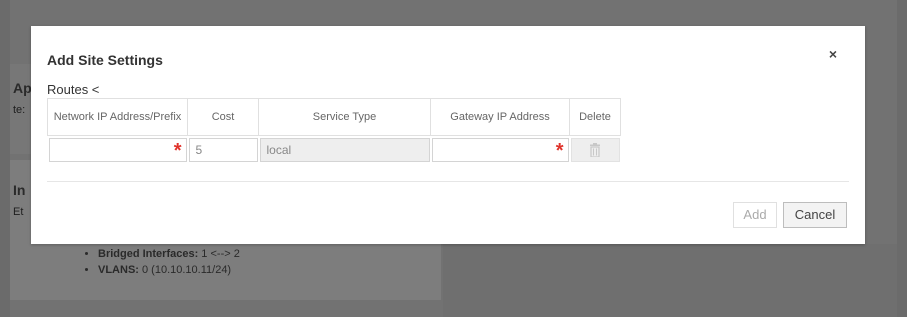 The height and width of the screenshot is (317, 907). Describe the element at coordinates (117, 117) in the screenshot. I see `column-header-network: Network IP Address/Prefix` at that location.